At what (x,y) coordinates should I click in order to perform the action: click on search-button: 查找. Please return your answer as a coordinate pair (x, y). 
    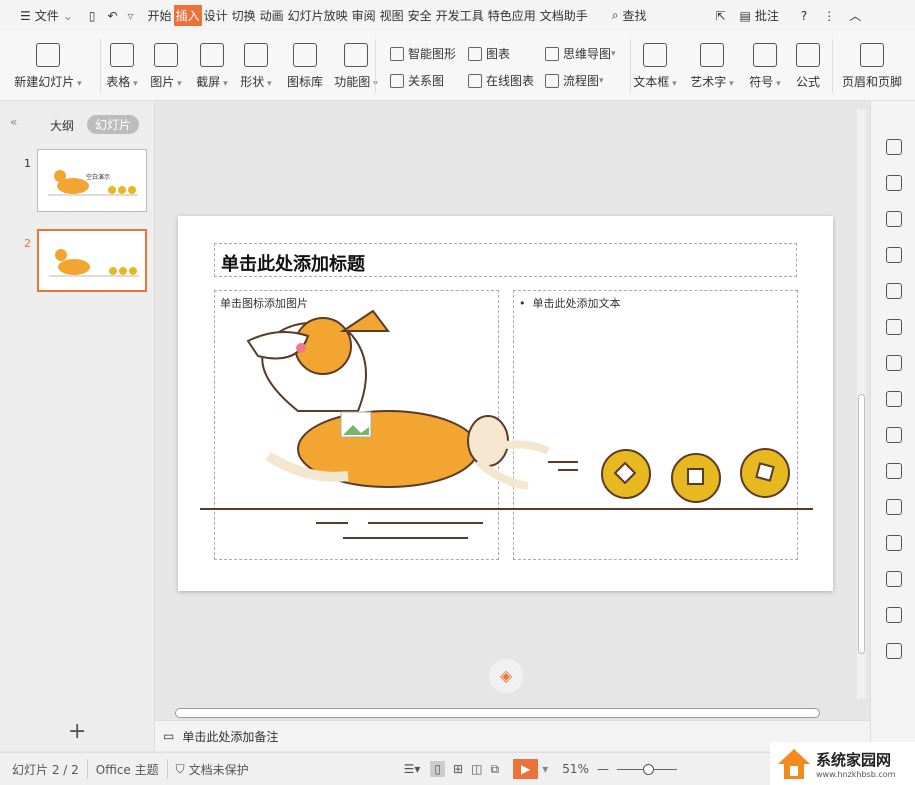
    Looking at the image, I should click on (634, 15).